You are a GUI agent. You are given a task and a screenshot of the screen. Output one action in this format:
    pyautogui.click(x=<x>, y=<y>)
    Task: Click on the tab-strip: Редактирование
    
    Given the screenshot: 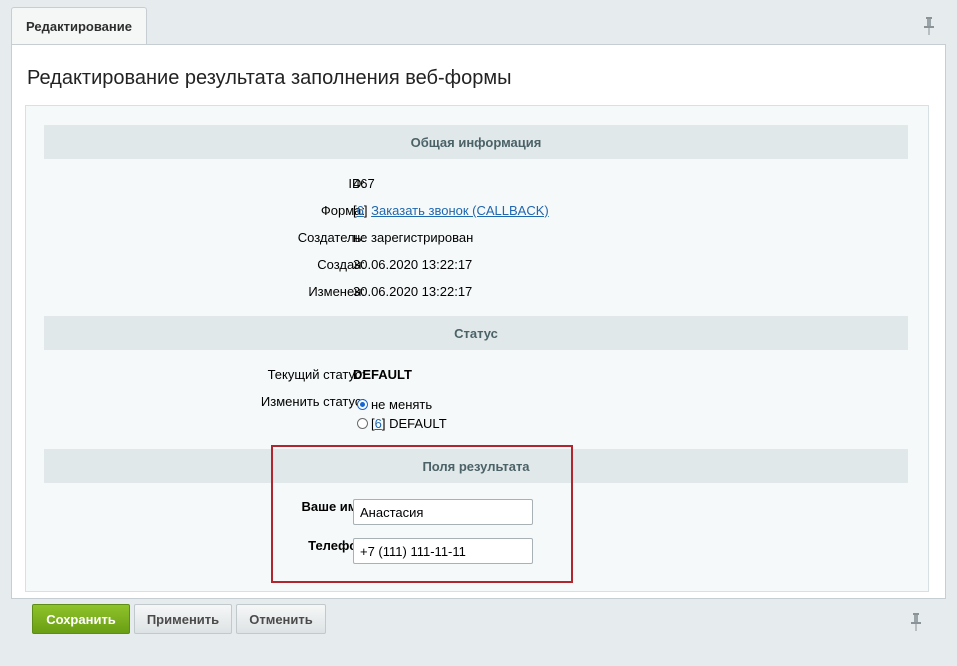 What is the action you would take?
    pyautogui.click(x=478, y=22)
    